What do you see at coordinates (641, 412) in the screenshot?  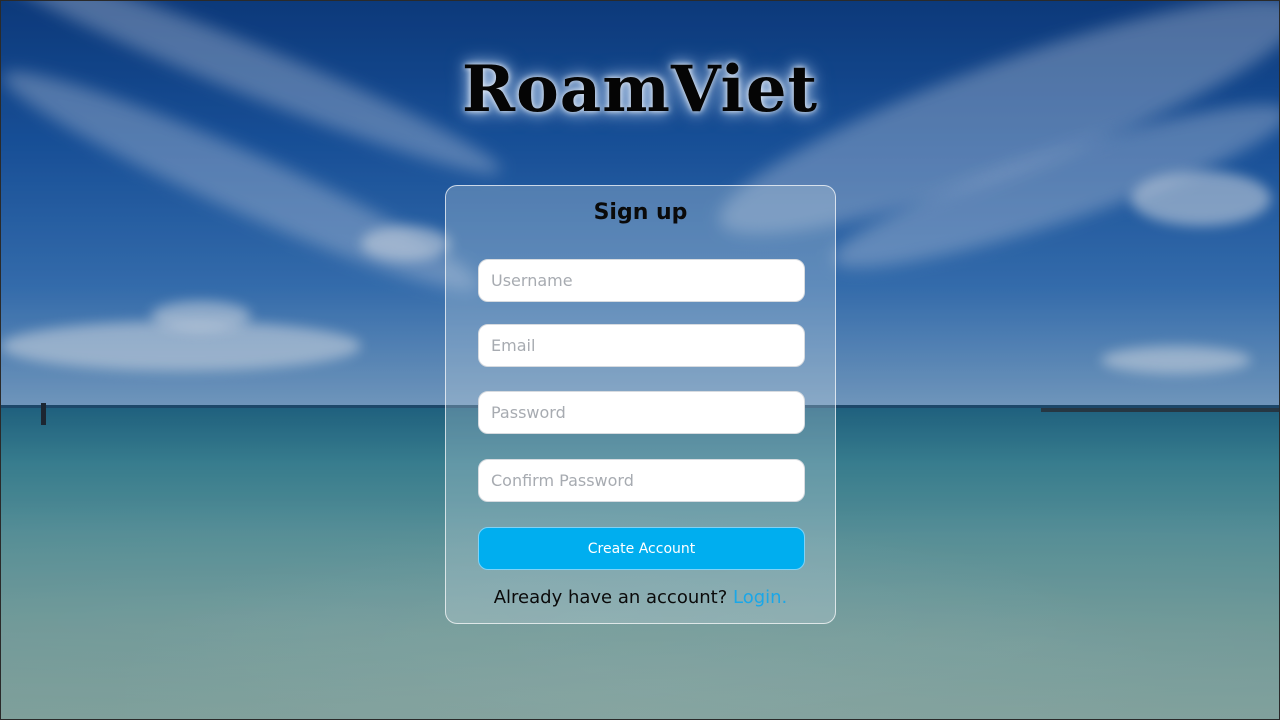 I see `password-input` at bounding box center [641, 412].